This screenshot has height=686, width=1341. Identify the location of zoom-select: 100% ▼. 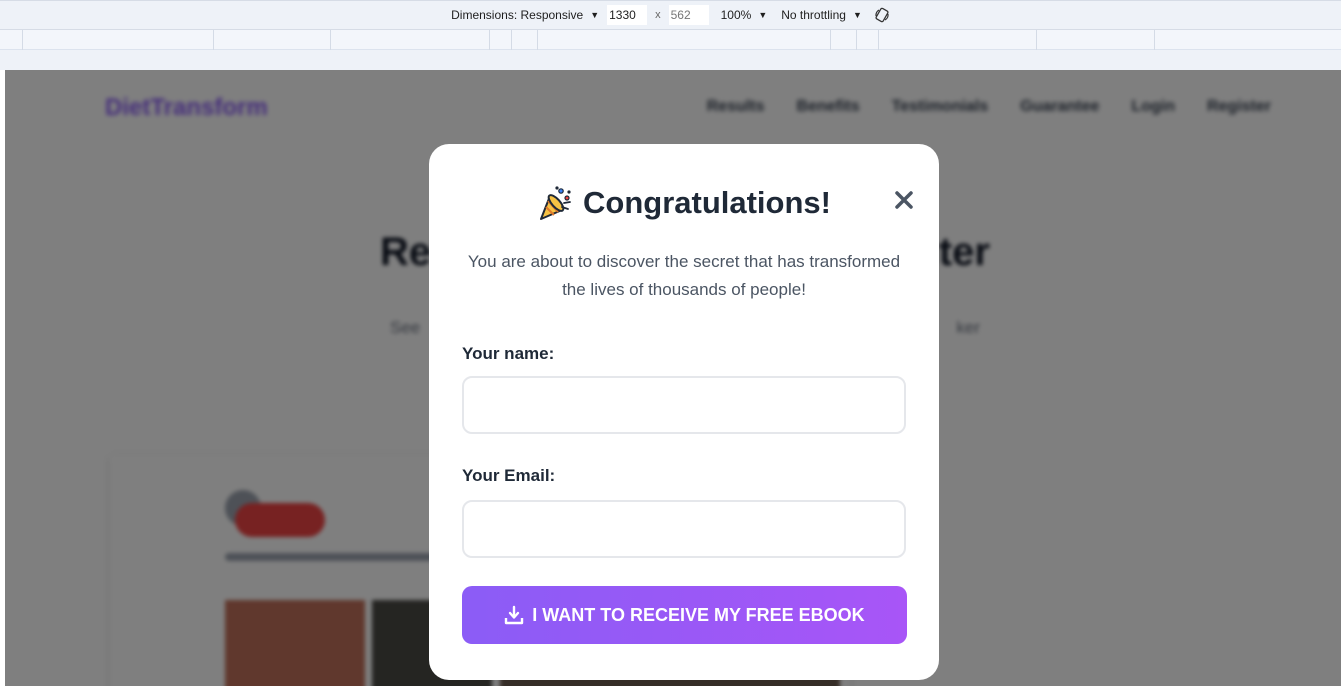
(744, 15).